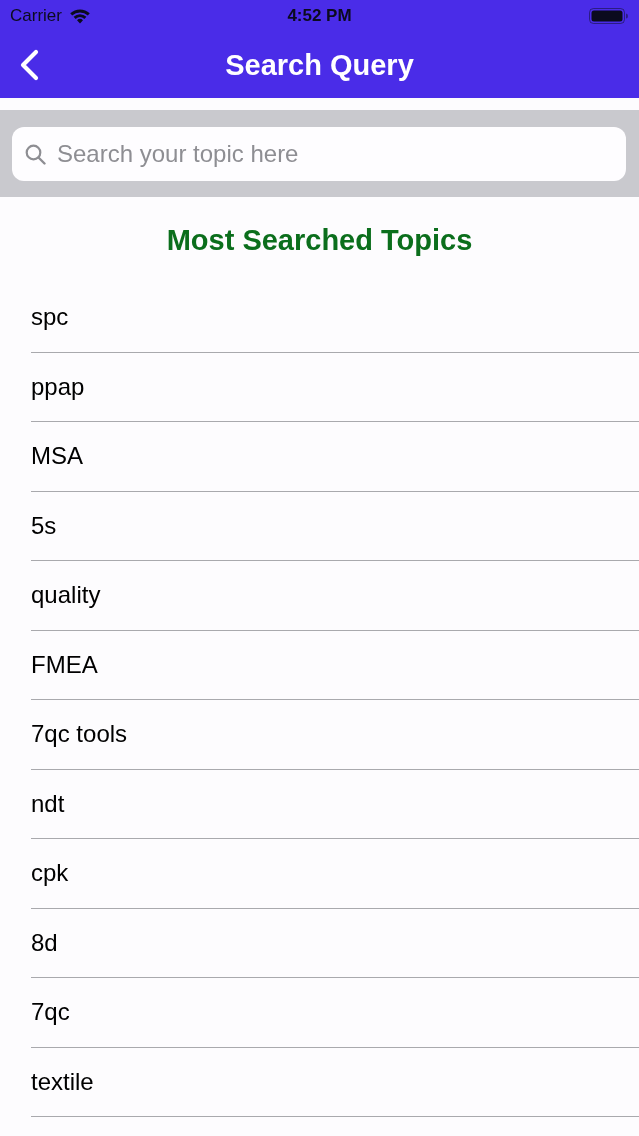  What do you see at coordinates (335, 387) in the screenshot?
I see `topic-item: ppap` at bounding box center [335, 387].